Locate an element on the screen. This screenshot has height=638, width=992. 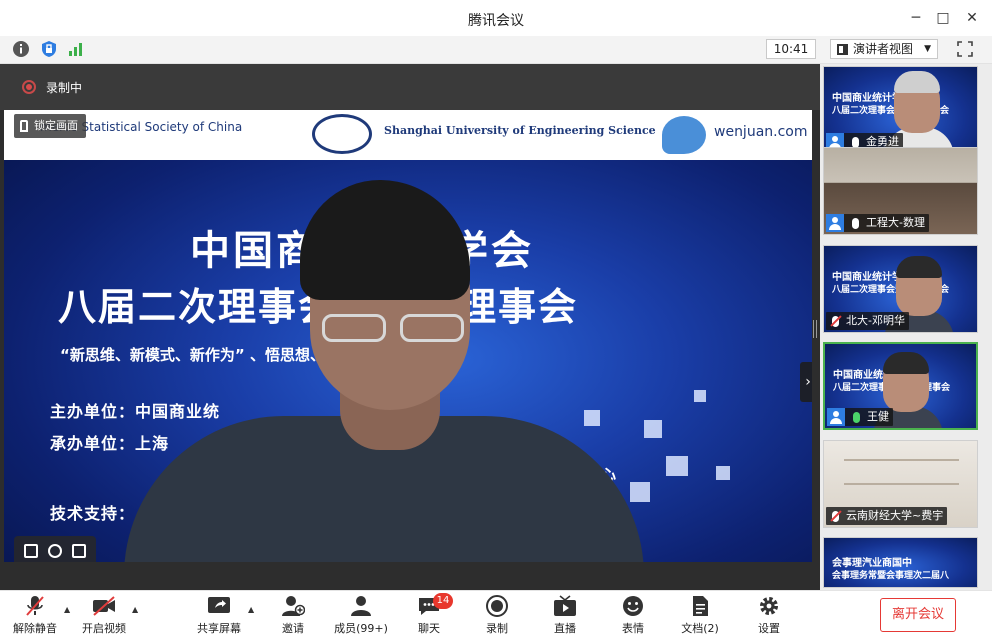
invite-button: 邀请 is located at coordinates (293, 616).